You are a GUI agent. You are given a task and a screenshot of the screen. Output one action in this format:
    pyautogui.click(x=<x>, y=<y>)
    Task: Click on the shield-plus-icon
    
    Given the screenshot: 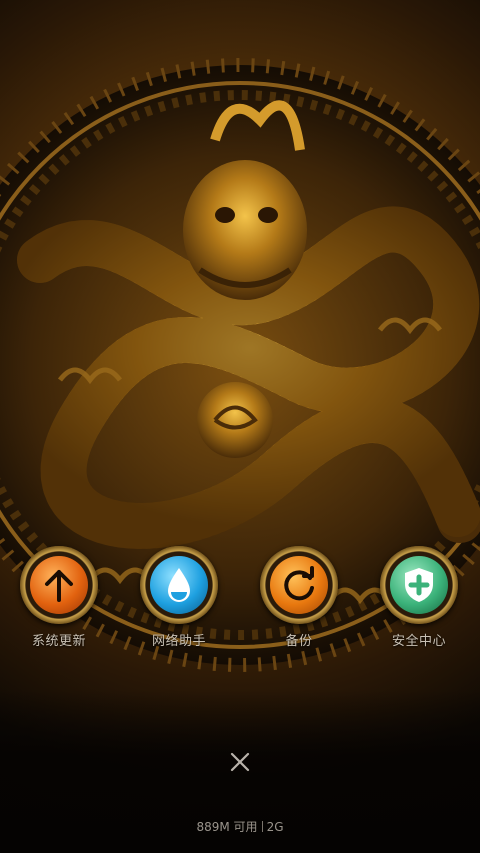 What is the action you would take?
    pyautogui.click(x=419, y=585)
    